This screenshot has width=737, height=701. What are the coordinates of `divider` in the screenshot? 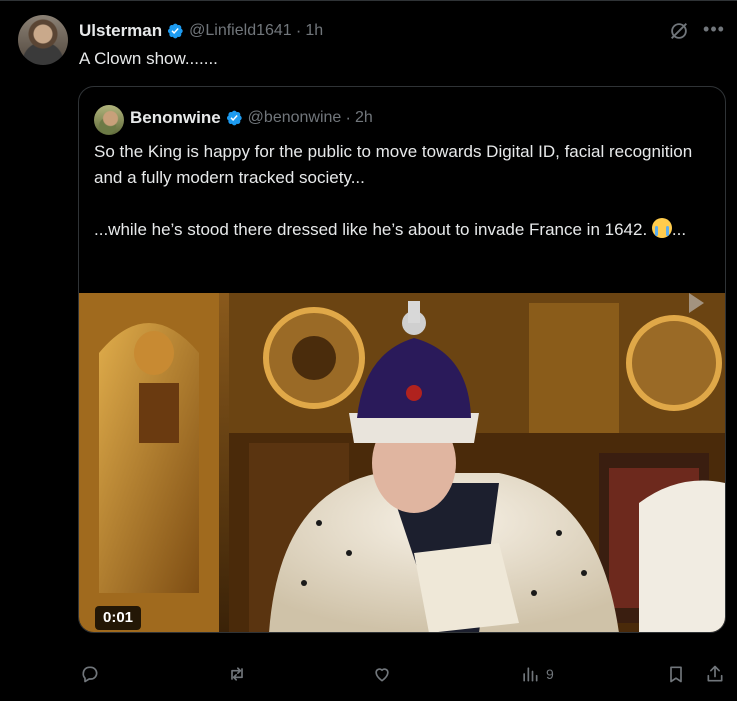 It's located at (368, 0).